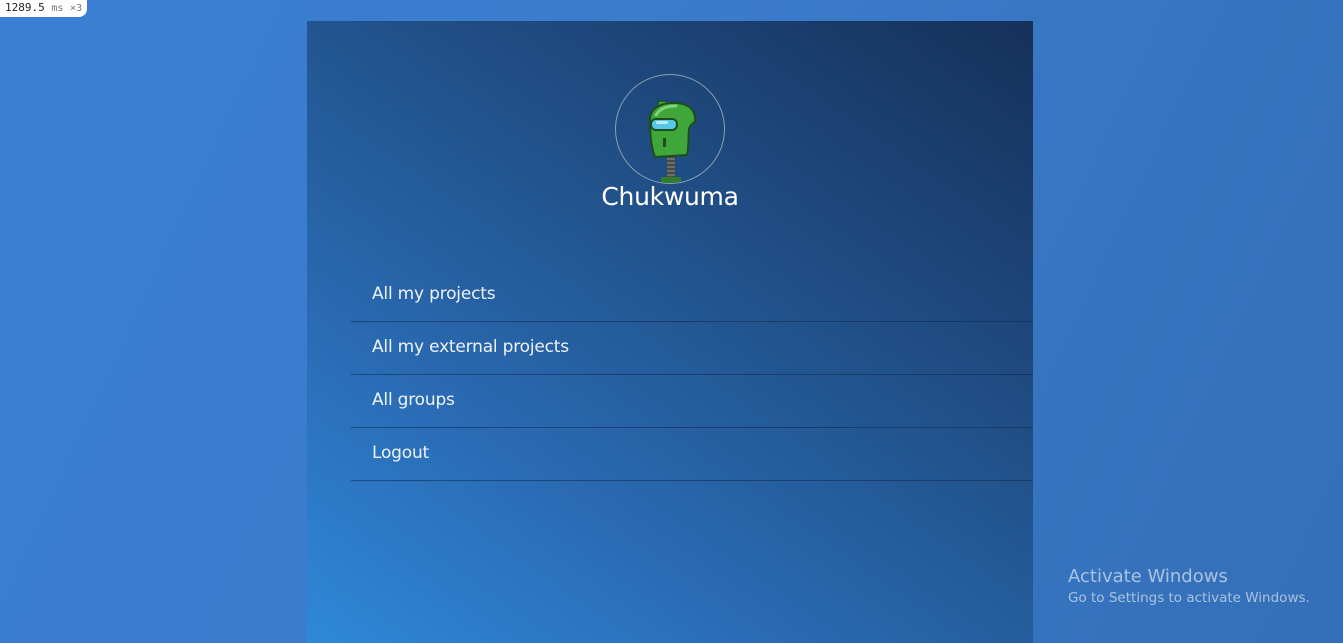 The height and width of the screenshot is (643, 1343). I want to click on green-robot-avatar-icon, so click(672, 141).